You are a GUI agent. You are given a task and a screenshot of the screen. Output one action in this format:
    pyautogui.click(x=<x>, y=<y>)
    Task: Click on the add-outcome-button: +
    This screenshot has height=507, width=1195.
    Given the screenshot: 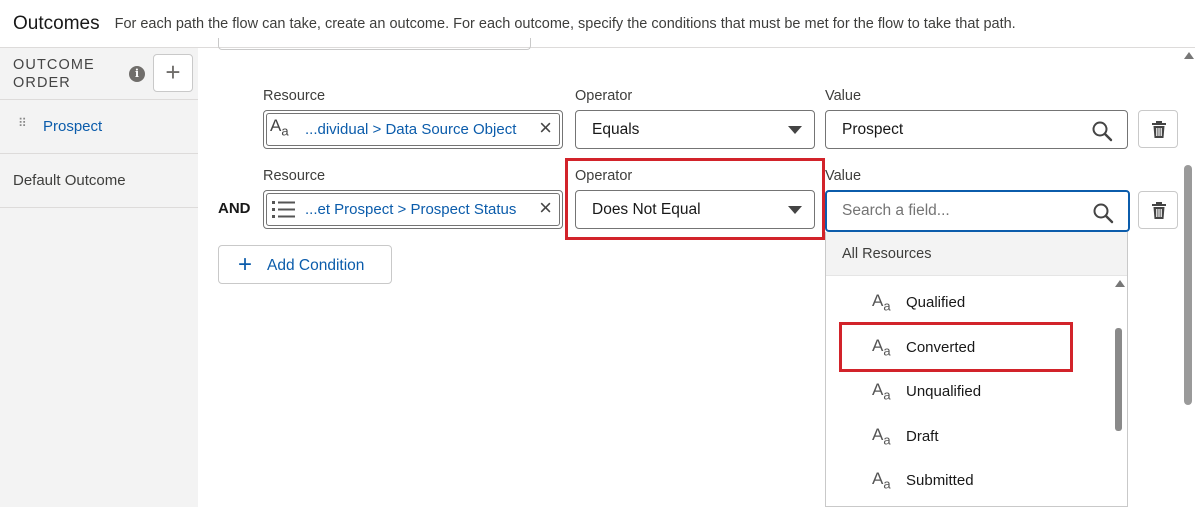 What is the action you would take?
    pyautogui.click(x=173, y=73)
    